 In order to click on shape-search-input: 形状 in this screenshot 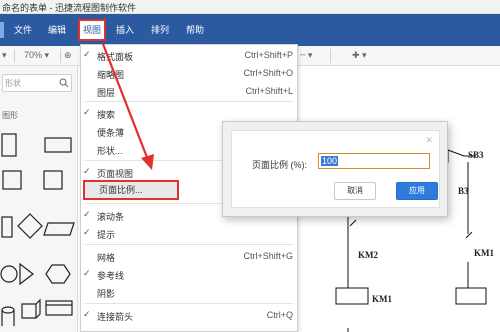, I will do `click(37, 83)`.